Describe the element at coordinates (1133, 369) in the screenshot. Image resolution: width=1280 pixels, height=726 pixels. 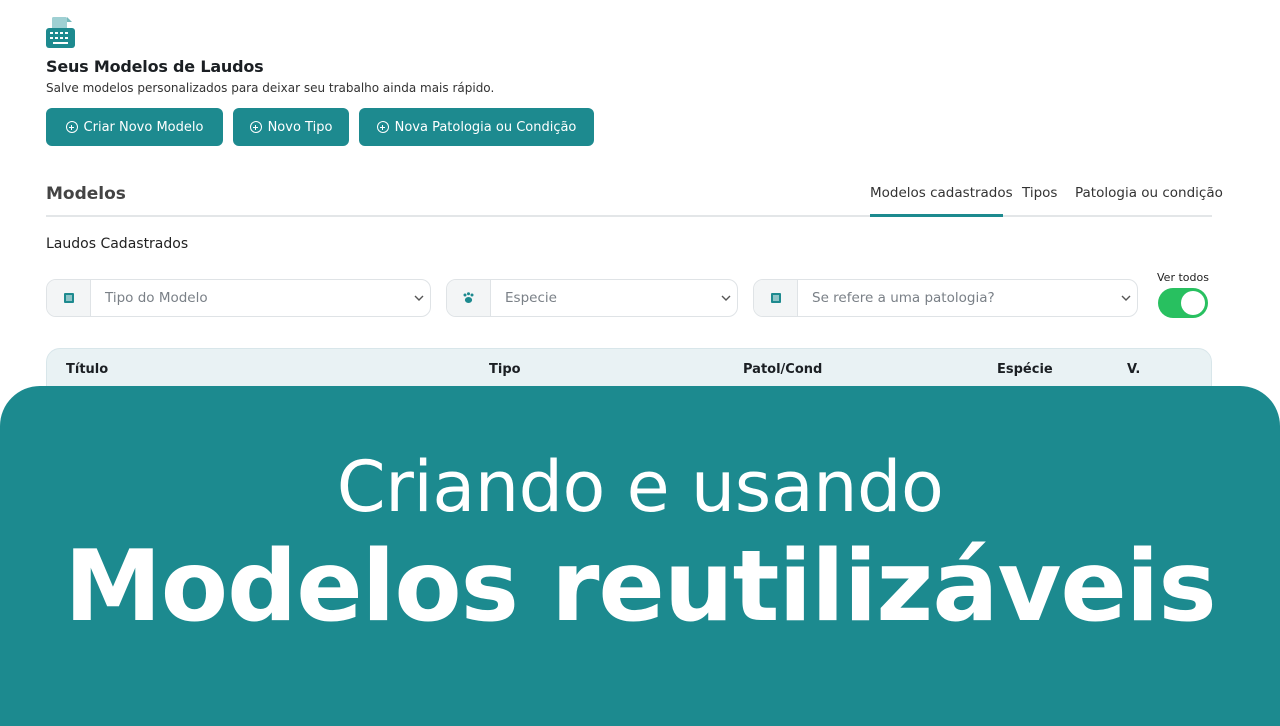
I see `column-header-v: V.` at that location.